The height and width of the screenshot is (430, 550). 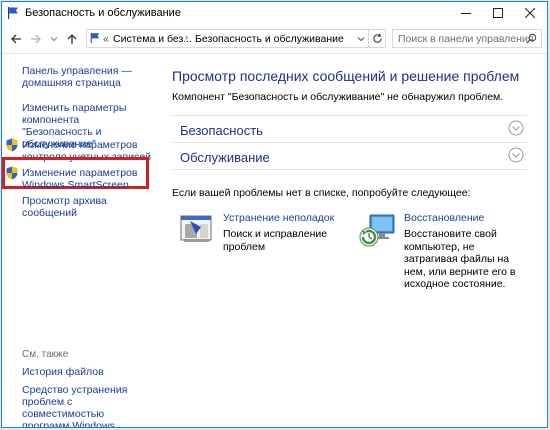 What do you see at coordinates (77, 71) in the screenshot?
I see `sidebar-home-line: Панель управления —` at bounding box center [77, 71].